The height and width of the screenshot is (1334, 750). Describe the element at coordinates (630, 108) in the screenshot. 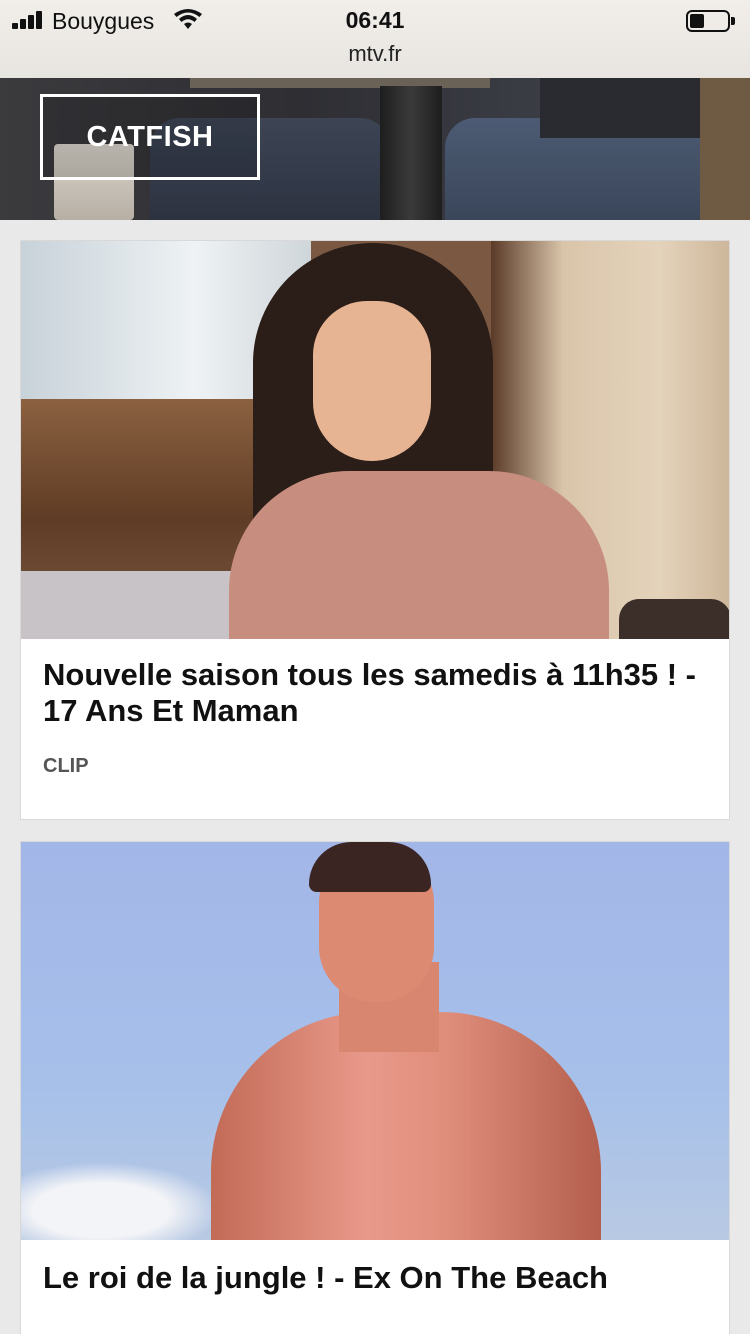

I see `hero-image-sleeve` at that location.